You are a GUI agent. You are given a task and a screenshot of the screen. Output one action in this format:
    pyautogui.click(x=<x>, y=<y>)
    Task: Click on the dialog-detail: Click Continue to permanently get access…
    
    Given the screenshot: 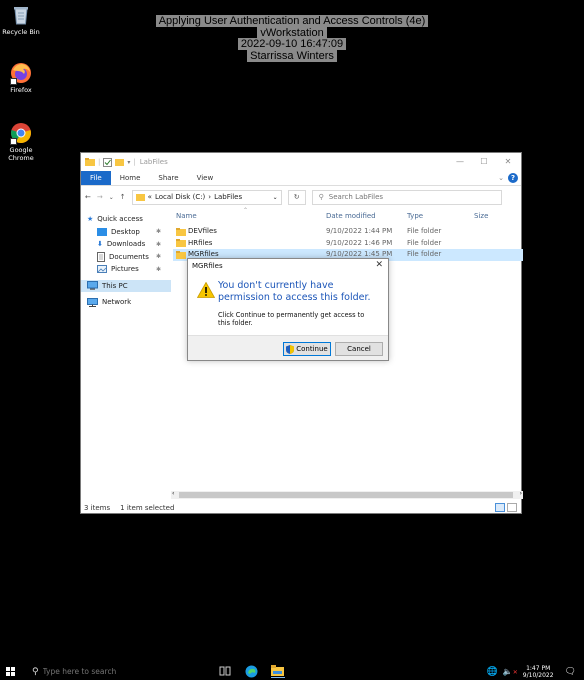 What is the action you would take?
    pyautogui.click(x=291, y=319)
    